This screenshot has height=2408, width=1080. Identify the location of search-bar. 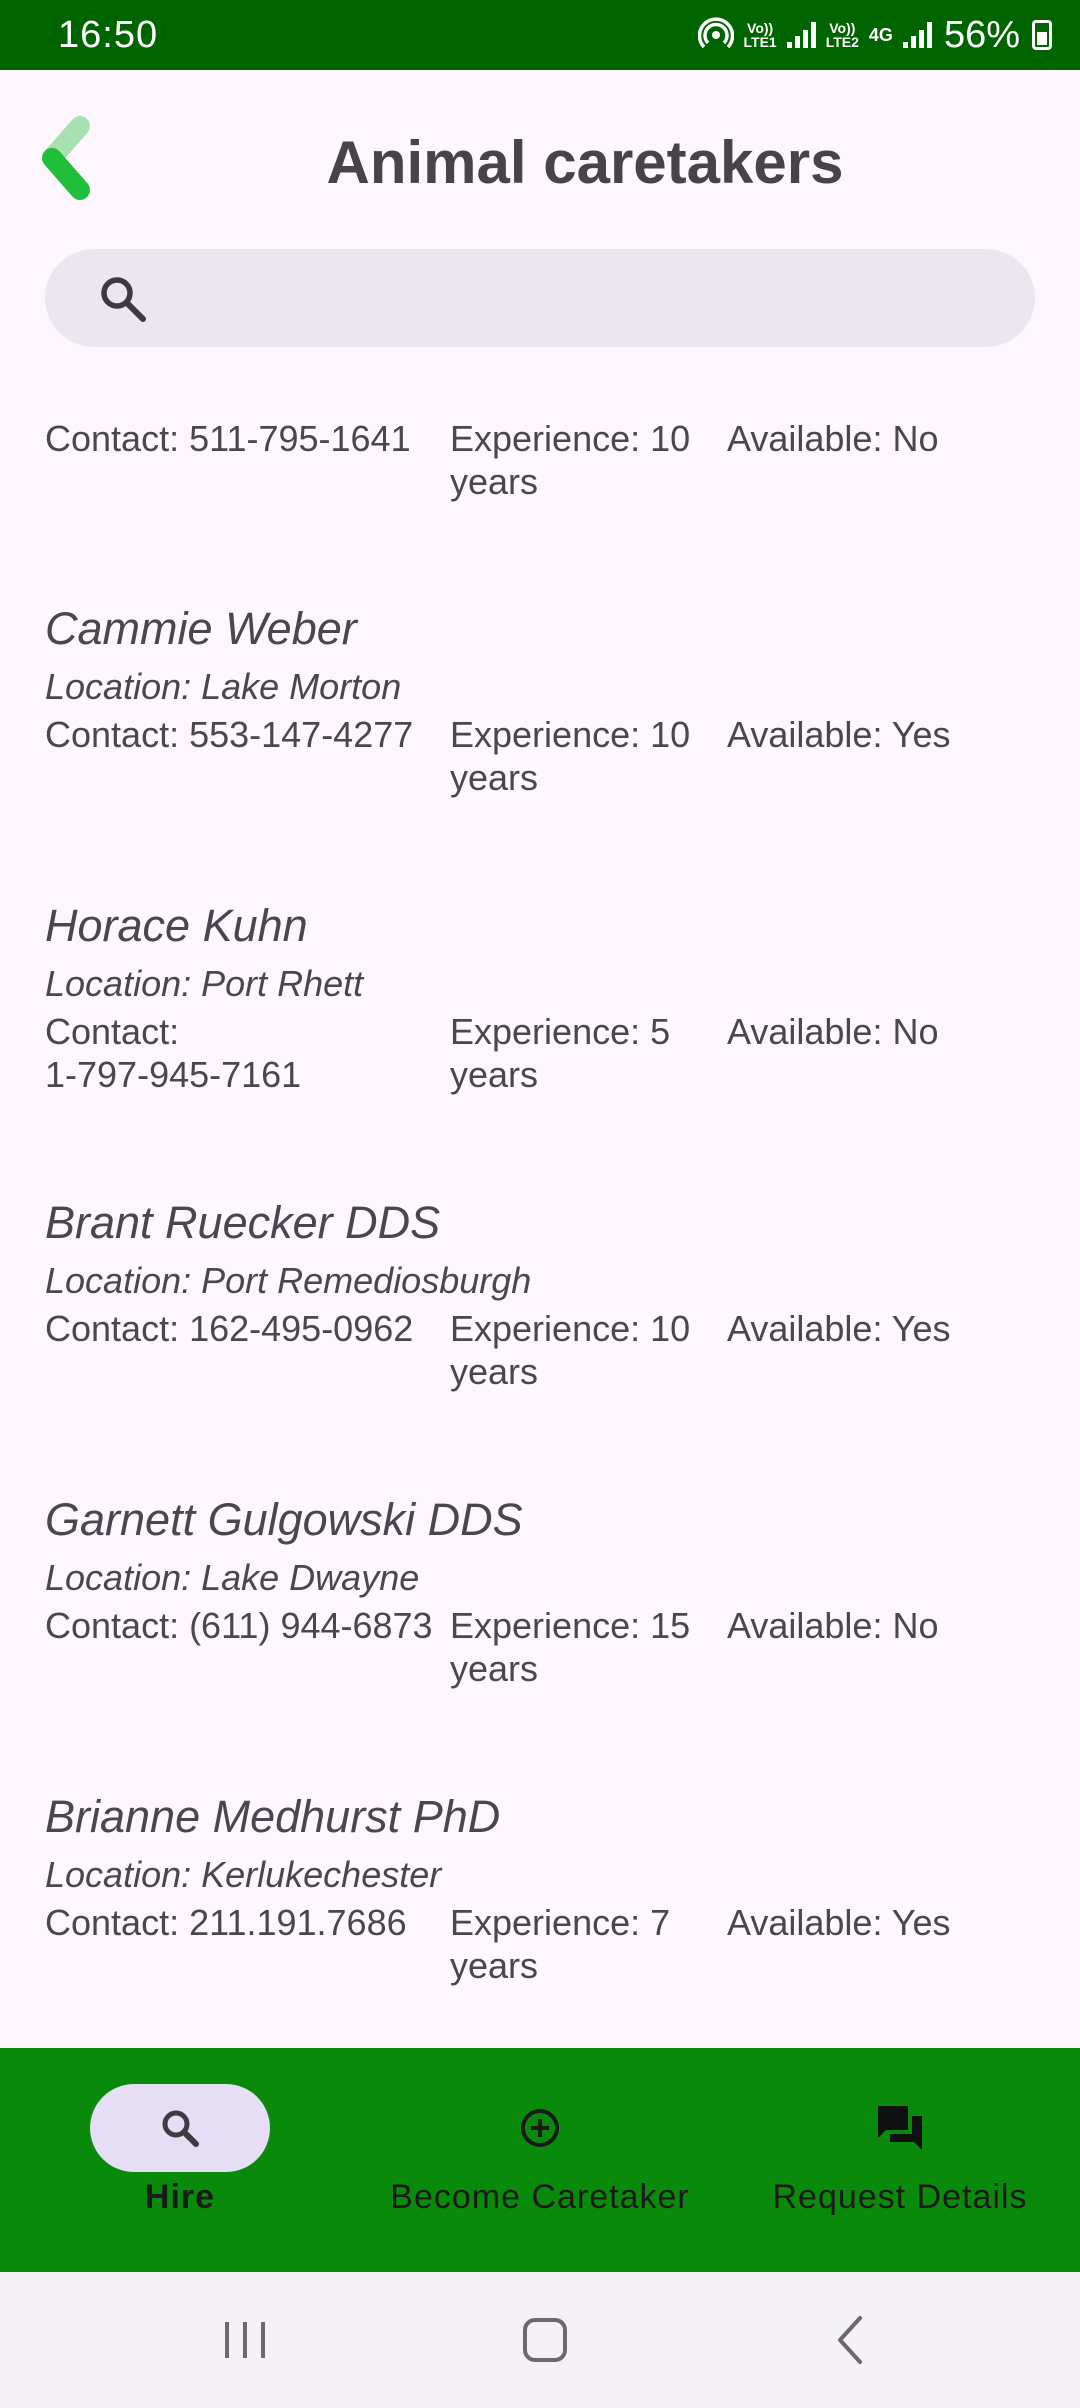
(540, 298).